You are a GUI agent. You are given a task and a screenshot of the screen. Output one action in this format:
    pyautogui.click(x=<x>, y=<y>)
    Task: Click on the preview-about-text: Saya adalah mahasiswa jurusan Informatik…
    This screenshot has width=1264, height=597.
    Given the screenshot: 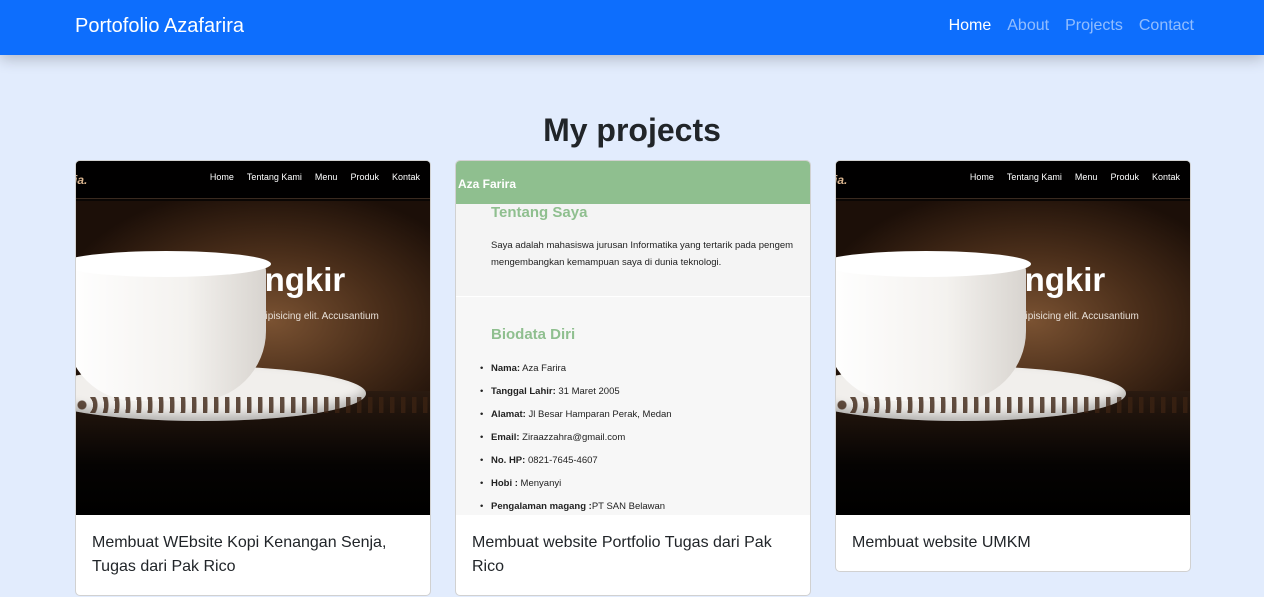 What is the action you would take?
    pyautogui.click(x=642, y=245)
    